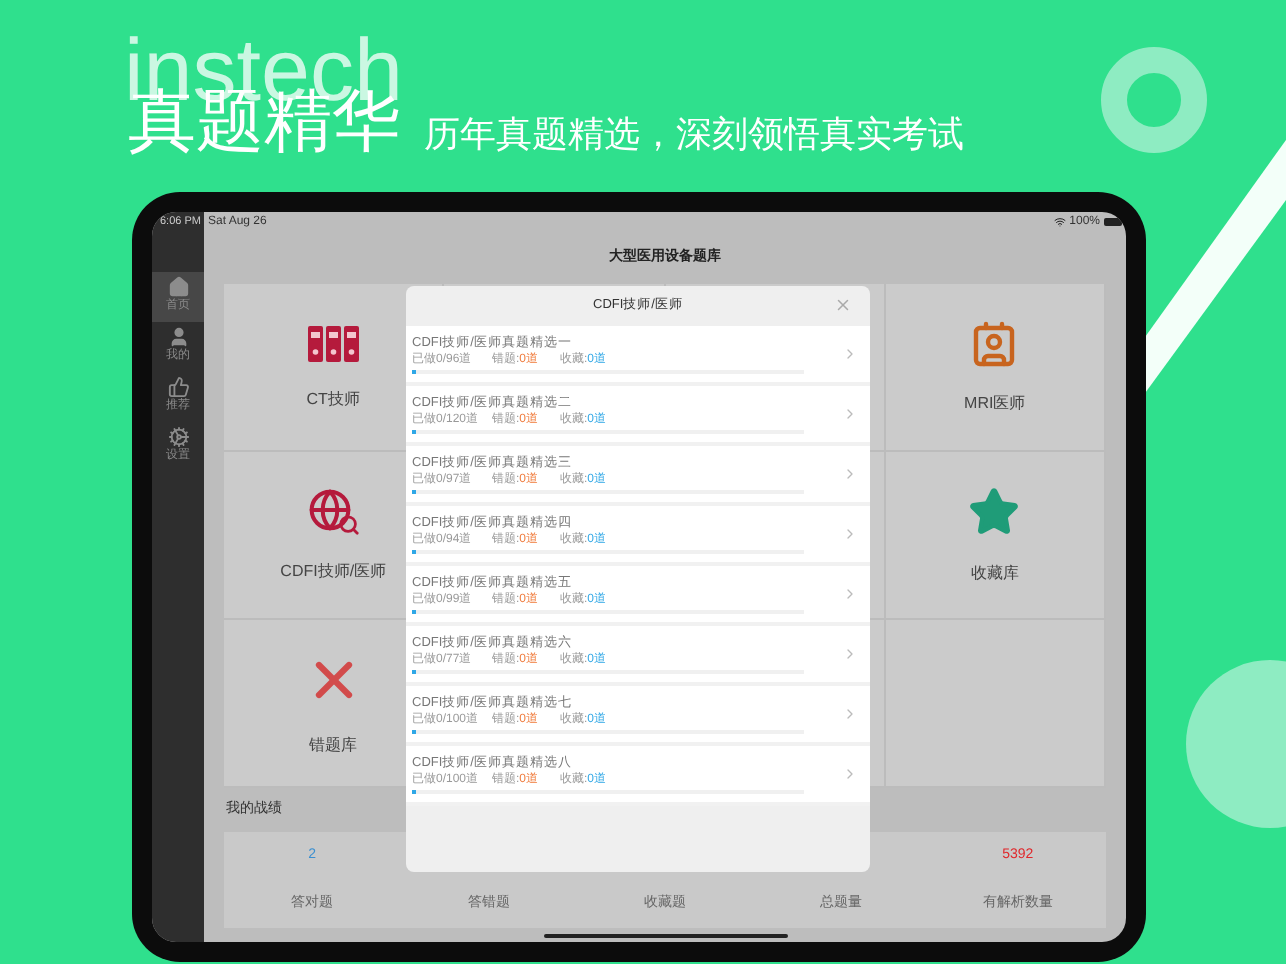 This screenshot has width=1286, height=964. I want to click on user-icon, so click(178, 337).